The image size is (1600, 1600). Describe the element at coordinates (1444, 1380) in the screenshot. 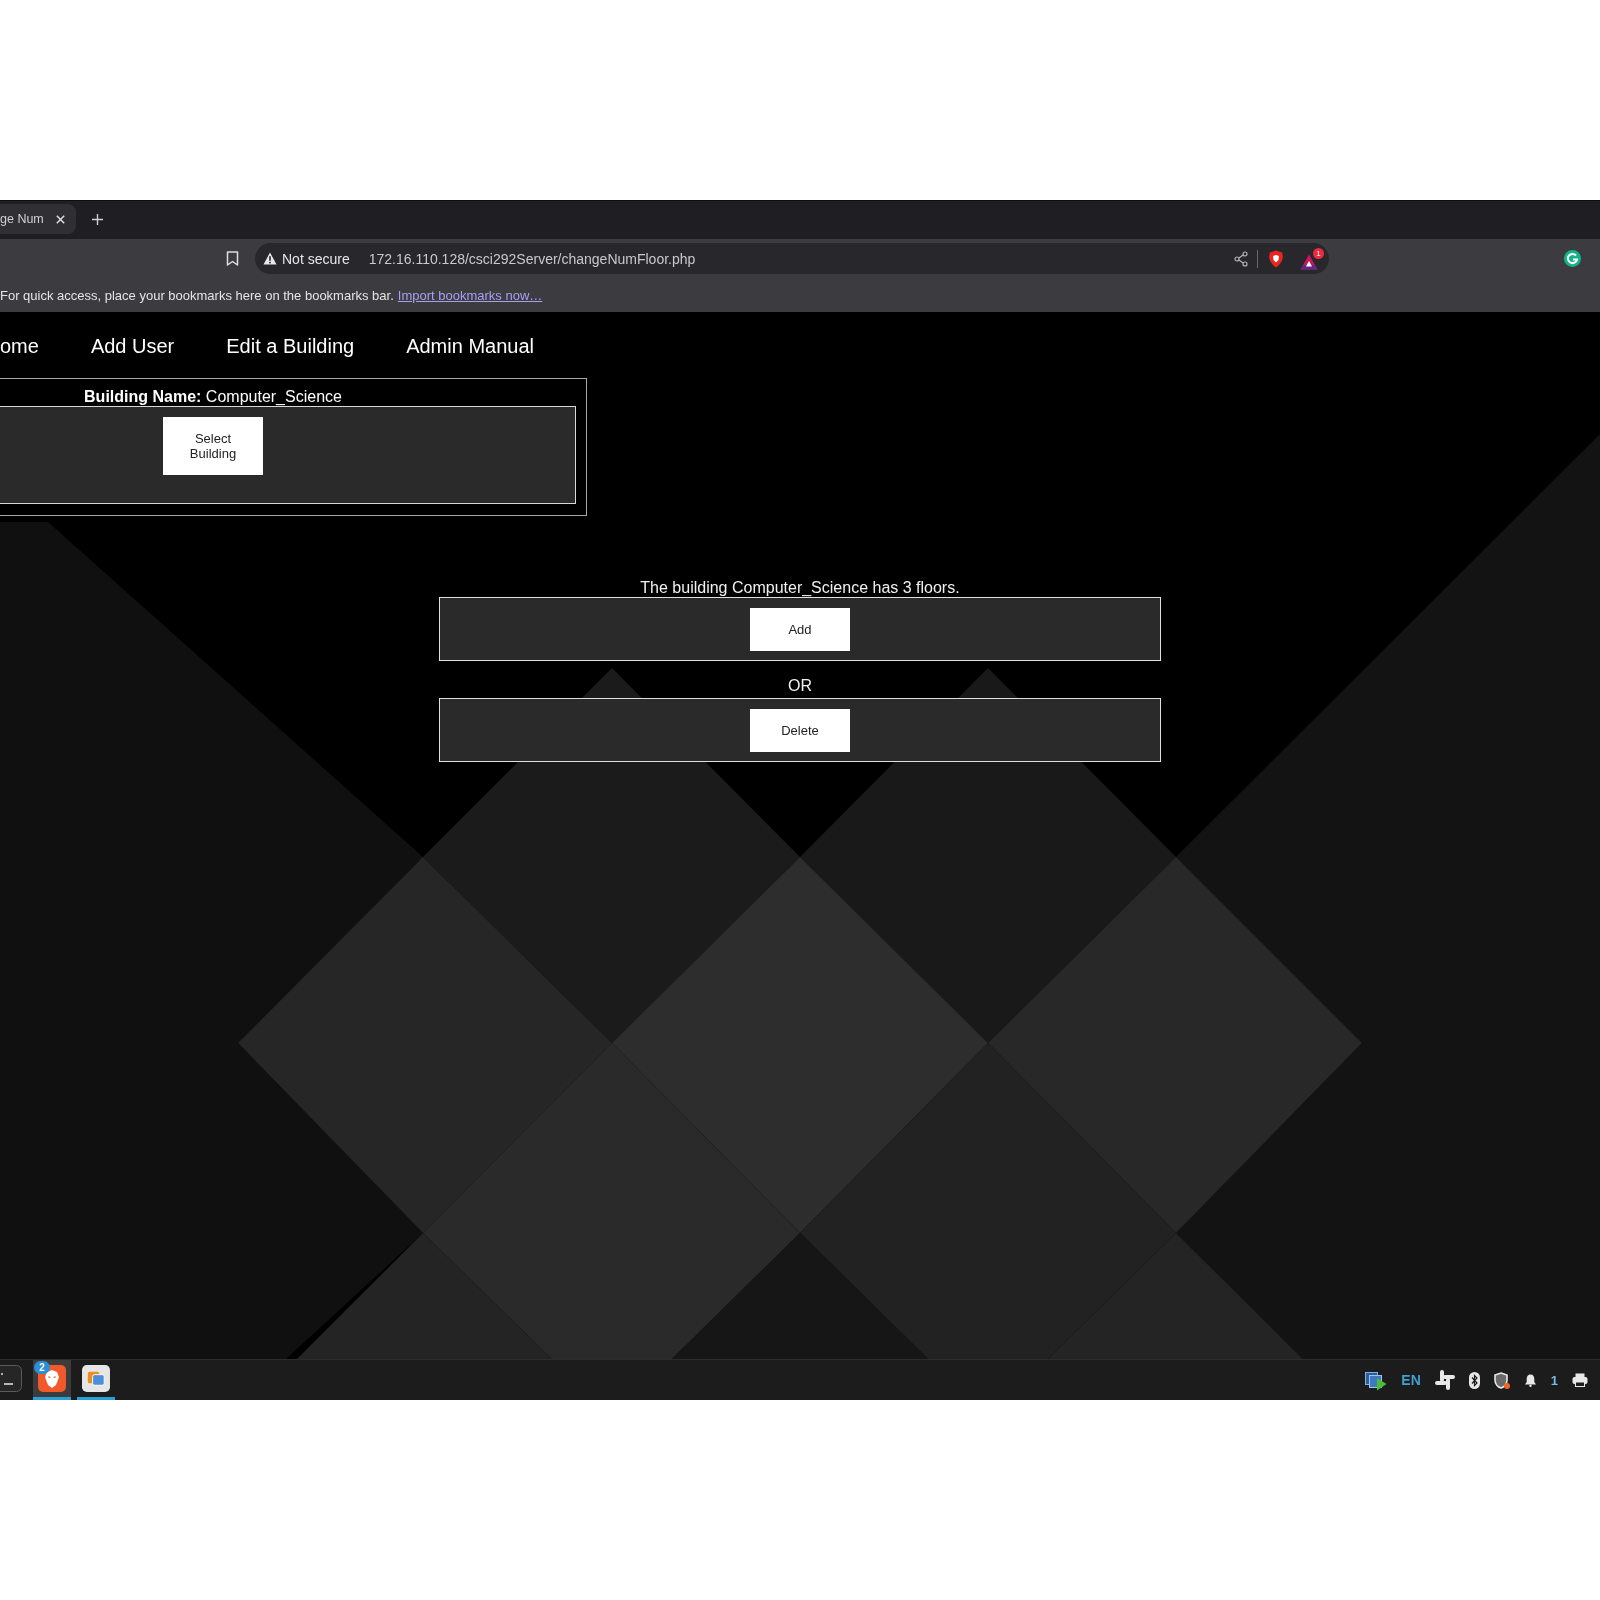

I see `pinwheel-icon` at that location.